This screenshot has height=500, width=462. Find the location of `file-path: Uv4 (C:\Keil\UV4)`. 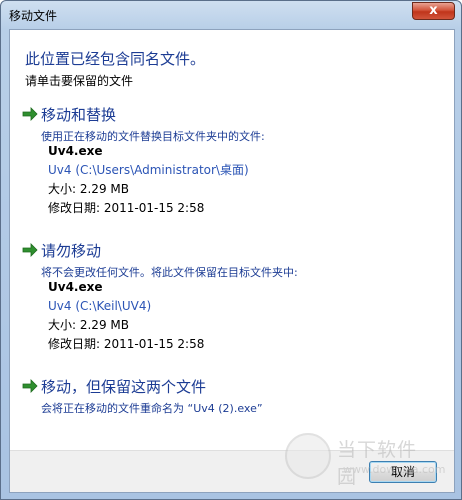

file-path: Uv4 (C:\Keil\UV4) is located at coordinates (100, 306).